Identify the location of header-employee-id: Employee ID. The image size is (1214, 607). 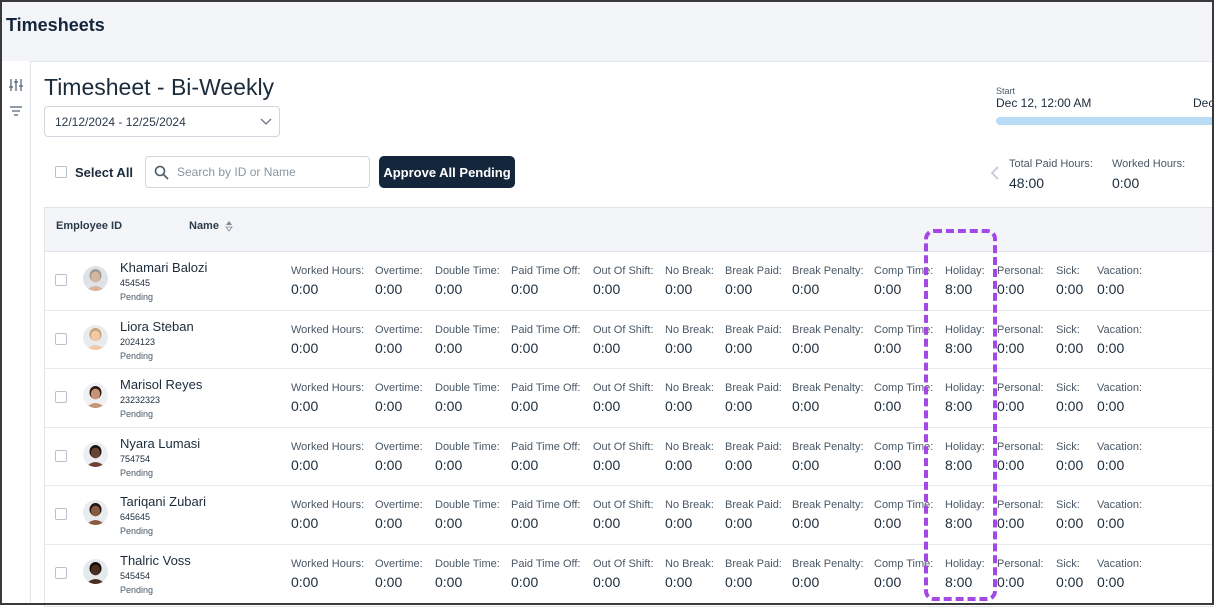
(89, 226).